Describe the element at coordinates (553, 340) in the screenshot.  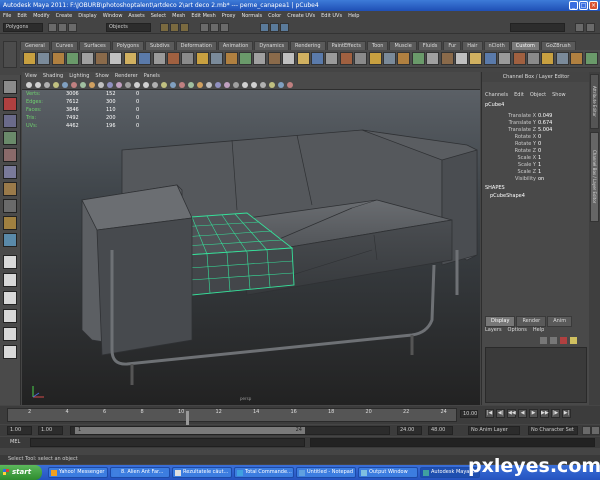
I see `move-layer-down-icon` at that location.